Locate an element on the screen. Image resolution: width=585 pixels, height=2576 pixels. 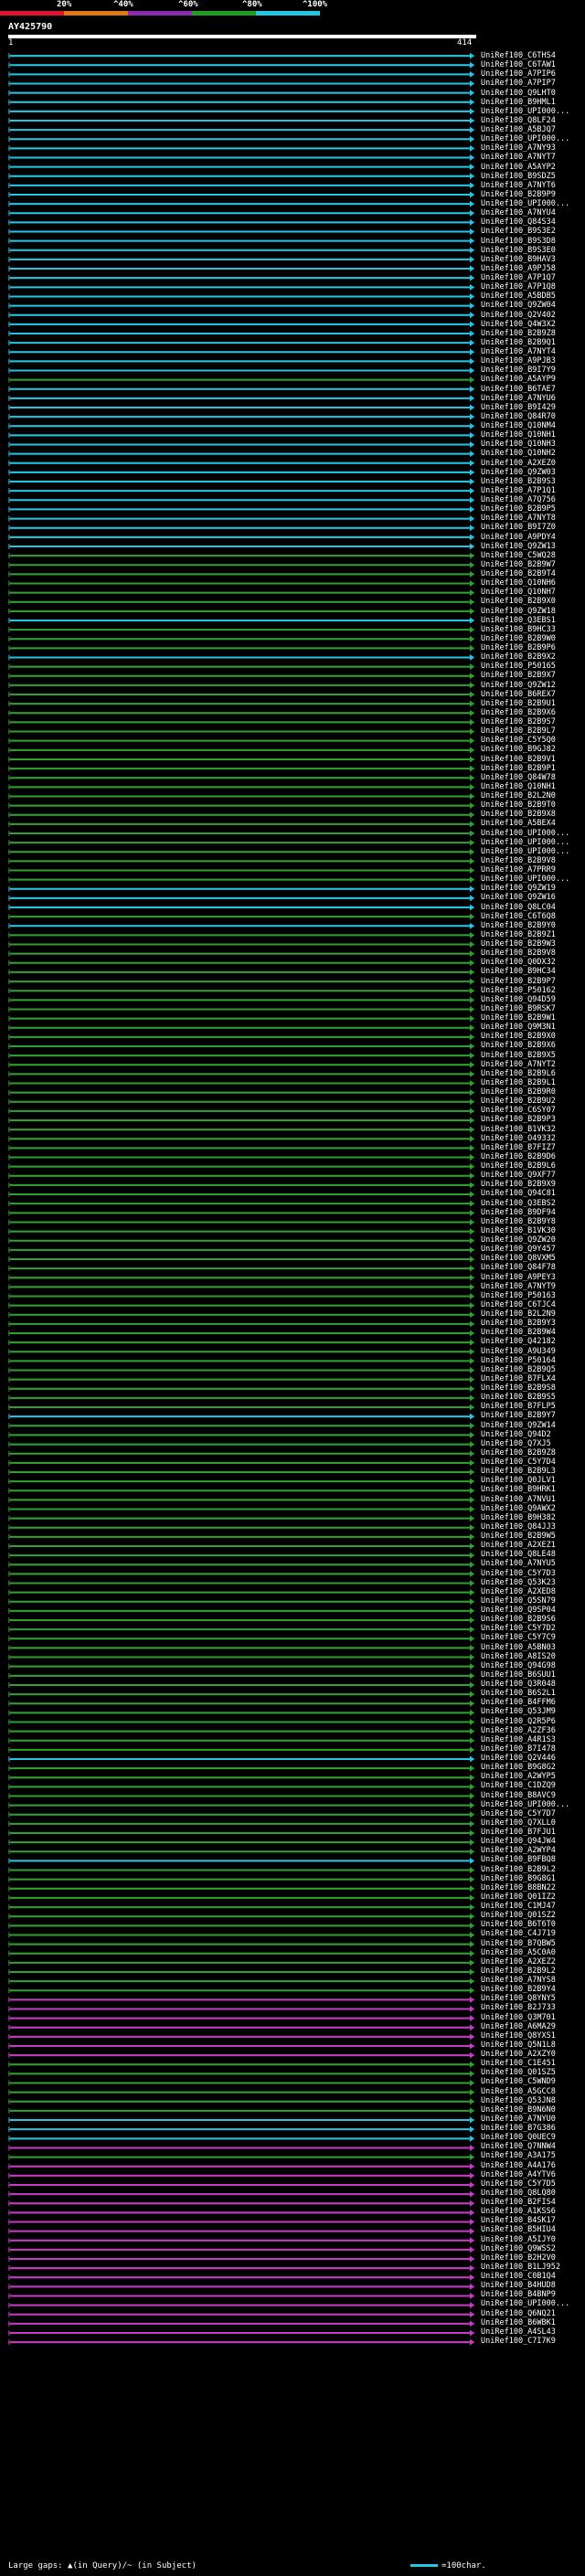
hit-label: UniRef100_B9G8G2 is located at coordinates (533, 1767).